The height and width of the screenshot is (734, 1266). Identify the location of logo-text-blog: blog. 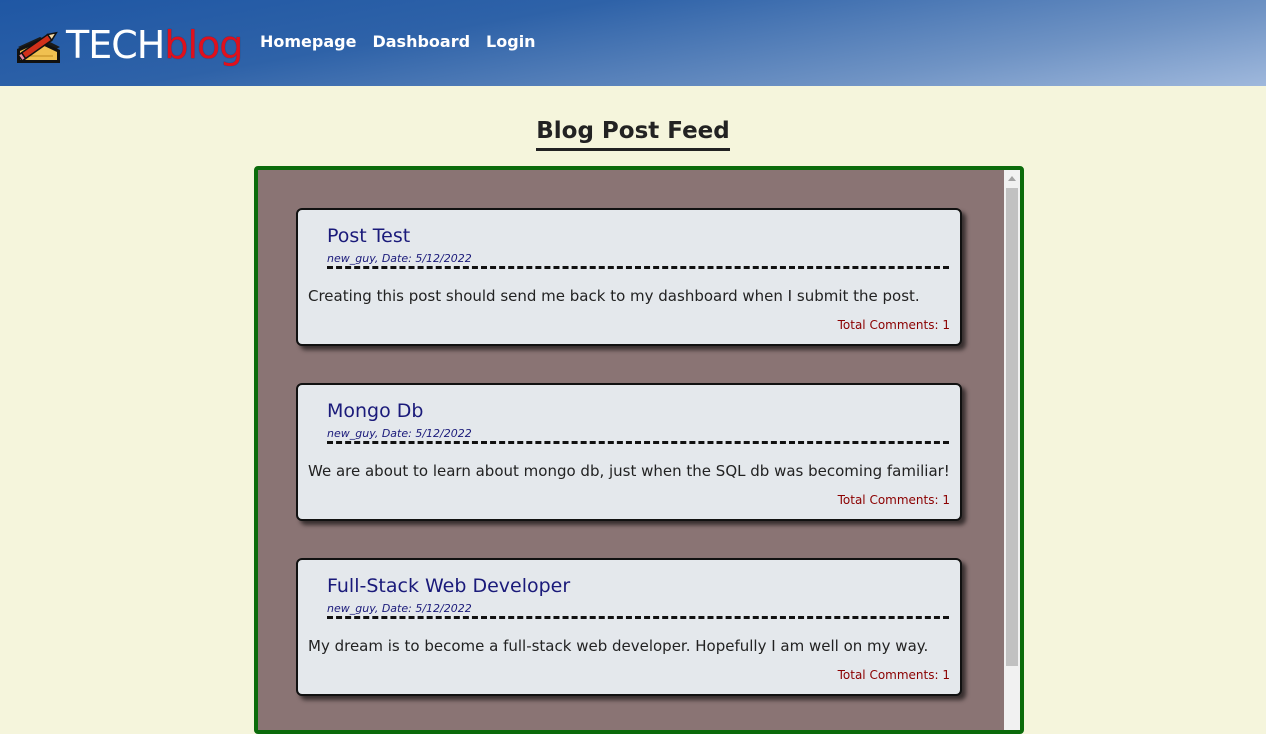
(203, 45).